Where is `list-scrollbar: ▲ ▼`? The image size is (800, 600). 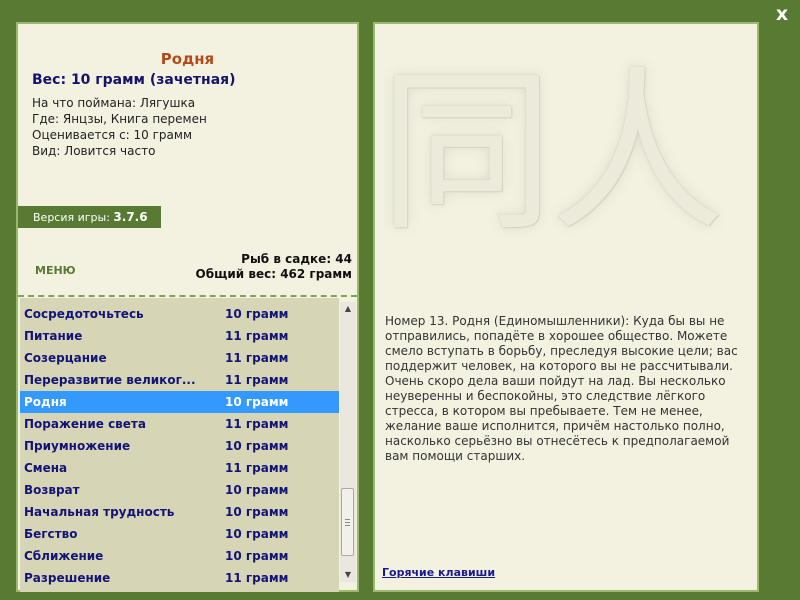 list-scrollbar: ▲ ▼ is located at coordinates (348, 442).